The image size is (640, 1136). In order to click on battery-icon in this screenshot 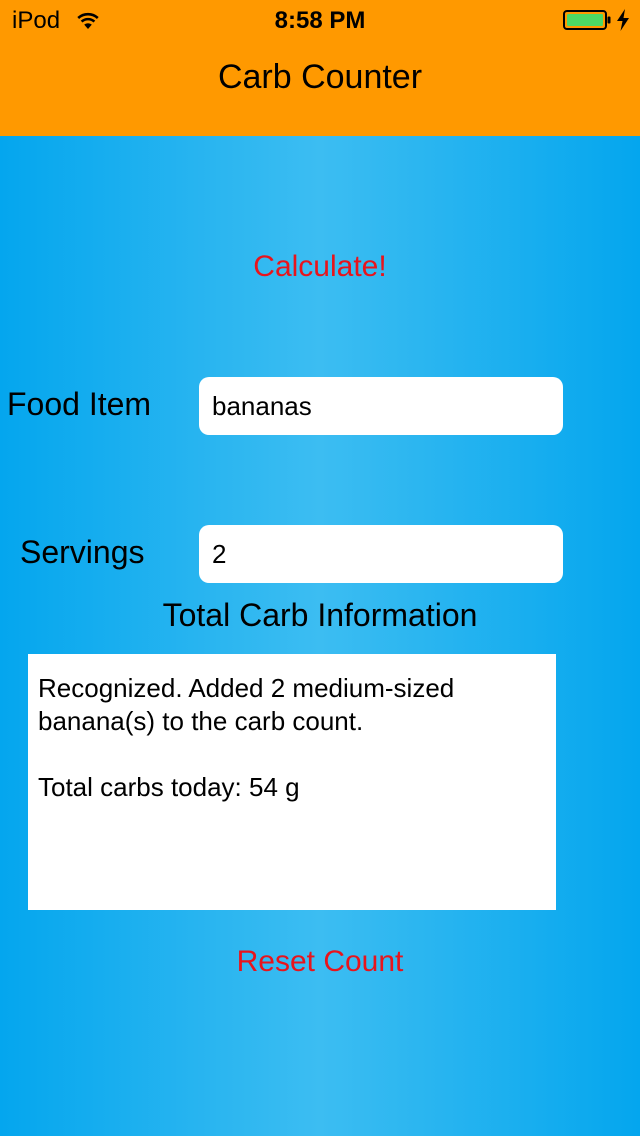, I will do `click(587, 20)`.